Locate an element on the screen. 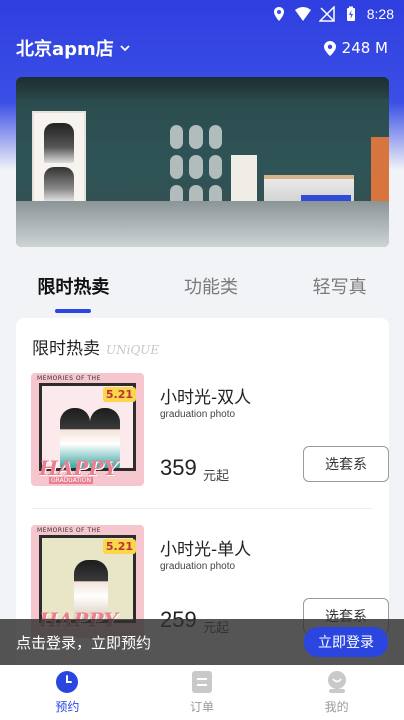  section-header: 限时热卖 UNiQUE is located at coordinates (202, 338).